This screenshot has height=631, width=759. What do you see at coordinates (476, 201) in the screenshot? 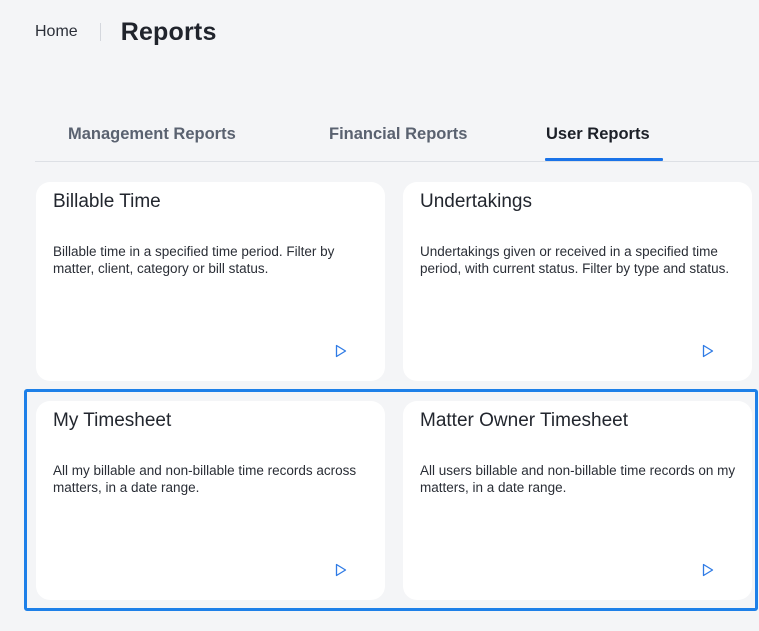
I see `card-title: Undertakings` at bounding box center [476, 201].